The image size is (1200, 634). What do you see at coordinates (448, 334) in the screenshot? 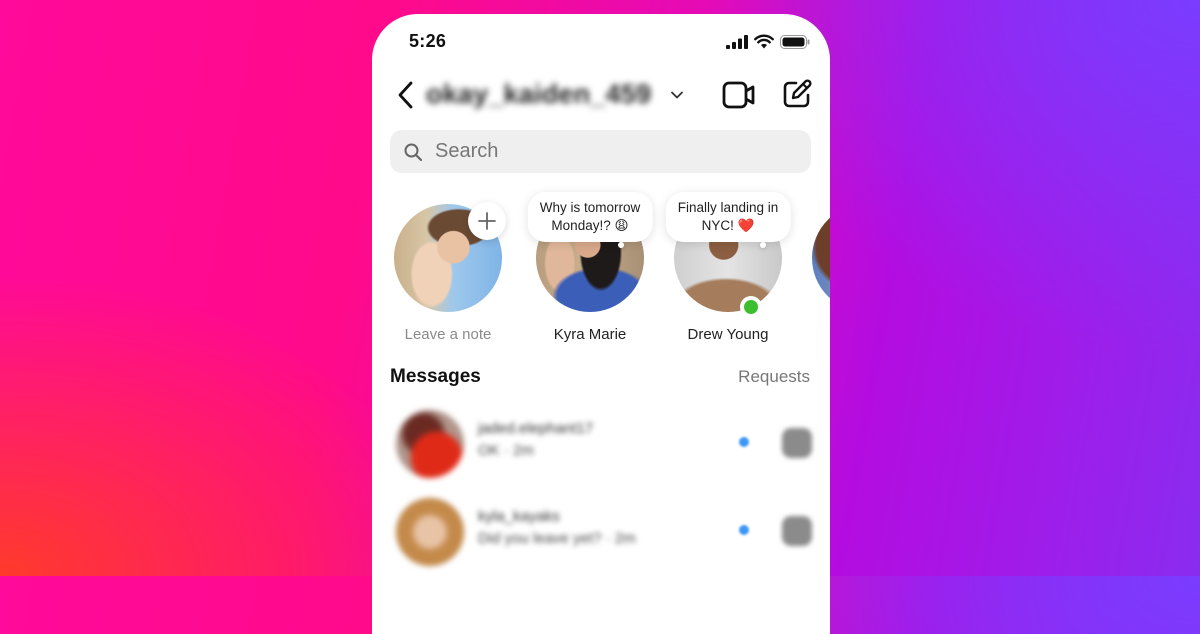
I see `note-label: Leave a note` at bounding box center [448, 334].